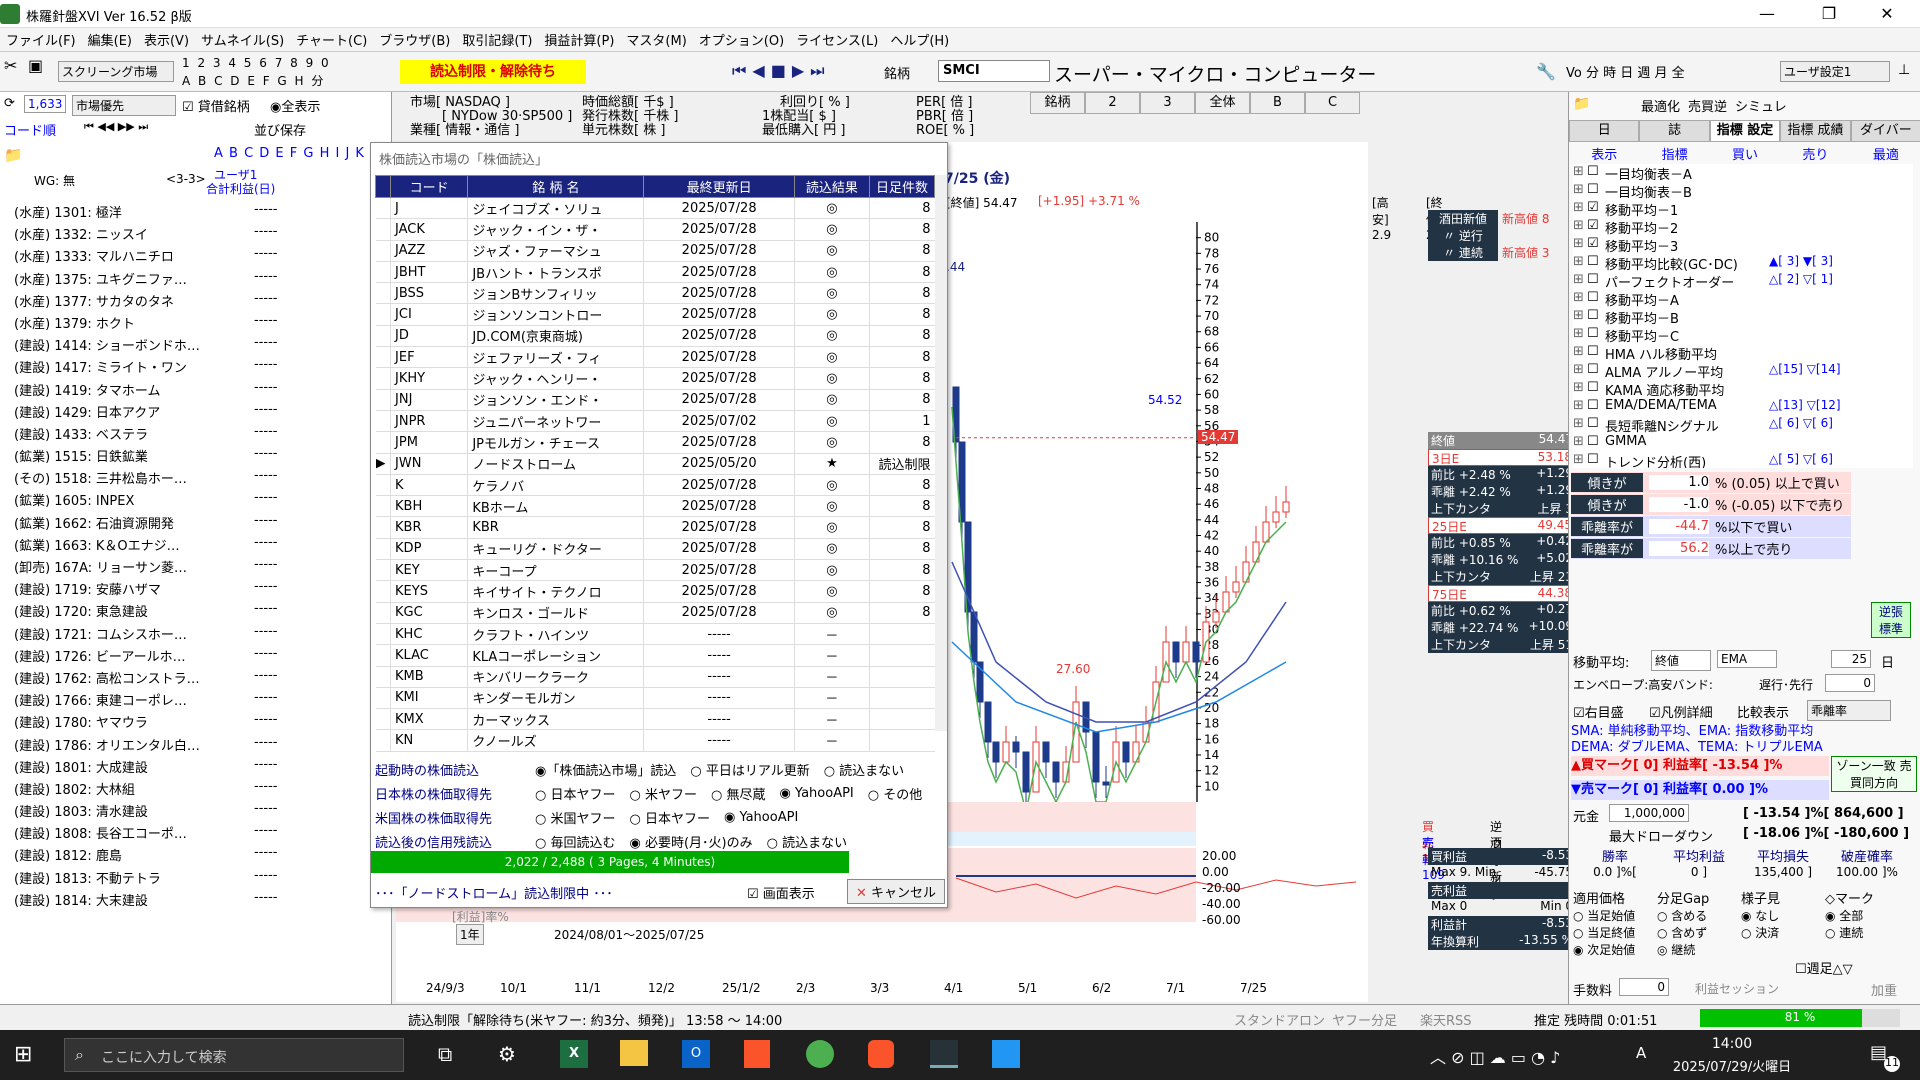  Describe the element at coordinates (190, 257) in the screenshot. I see `list-item: (水産) 1333: マルハニチロ -----` at that location.